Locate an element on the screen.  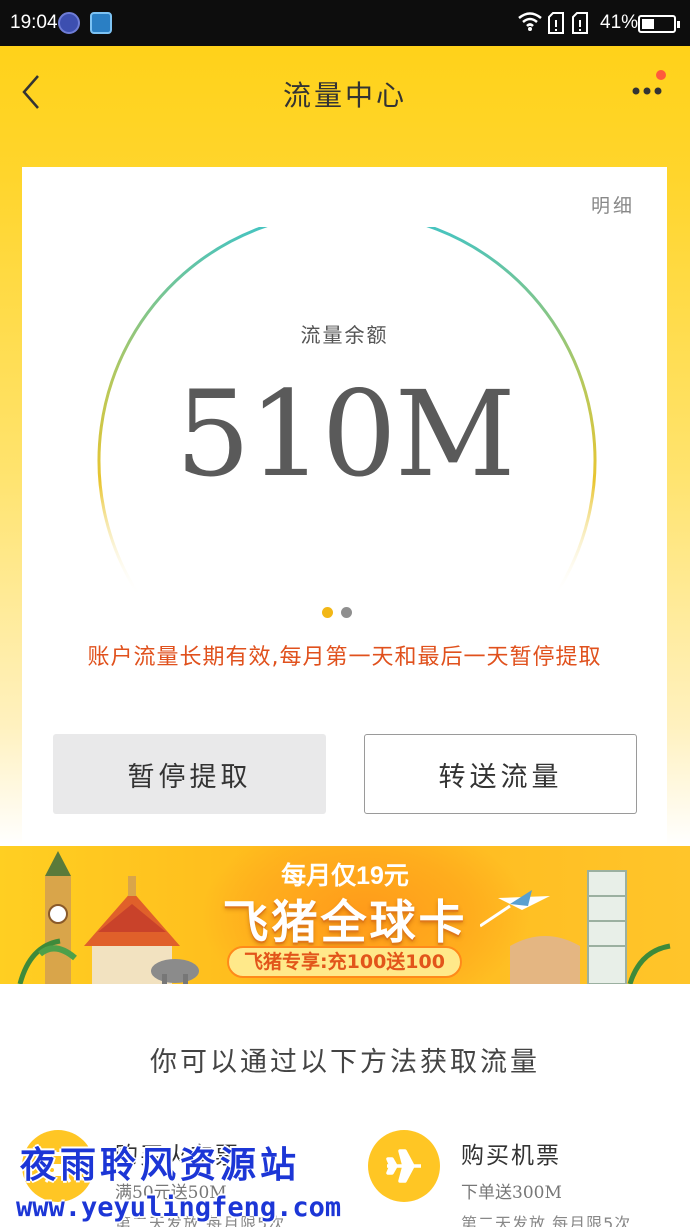
validity-notice: 账户流量长期有效,每月第一天和最后一天暂停提取 is located at coordinates (344, 657).